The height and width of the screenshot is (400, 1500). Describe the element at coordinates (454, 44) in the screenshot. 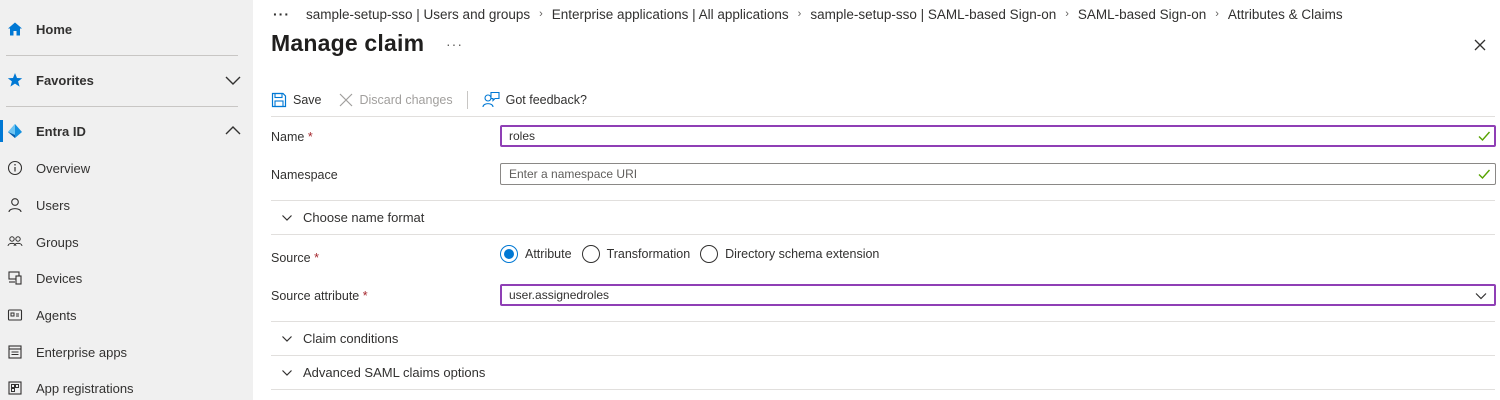

I see `title-more-button: ···` at that location.